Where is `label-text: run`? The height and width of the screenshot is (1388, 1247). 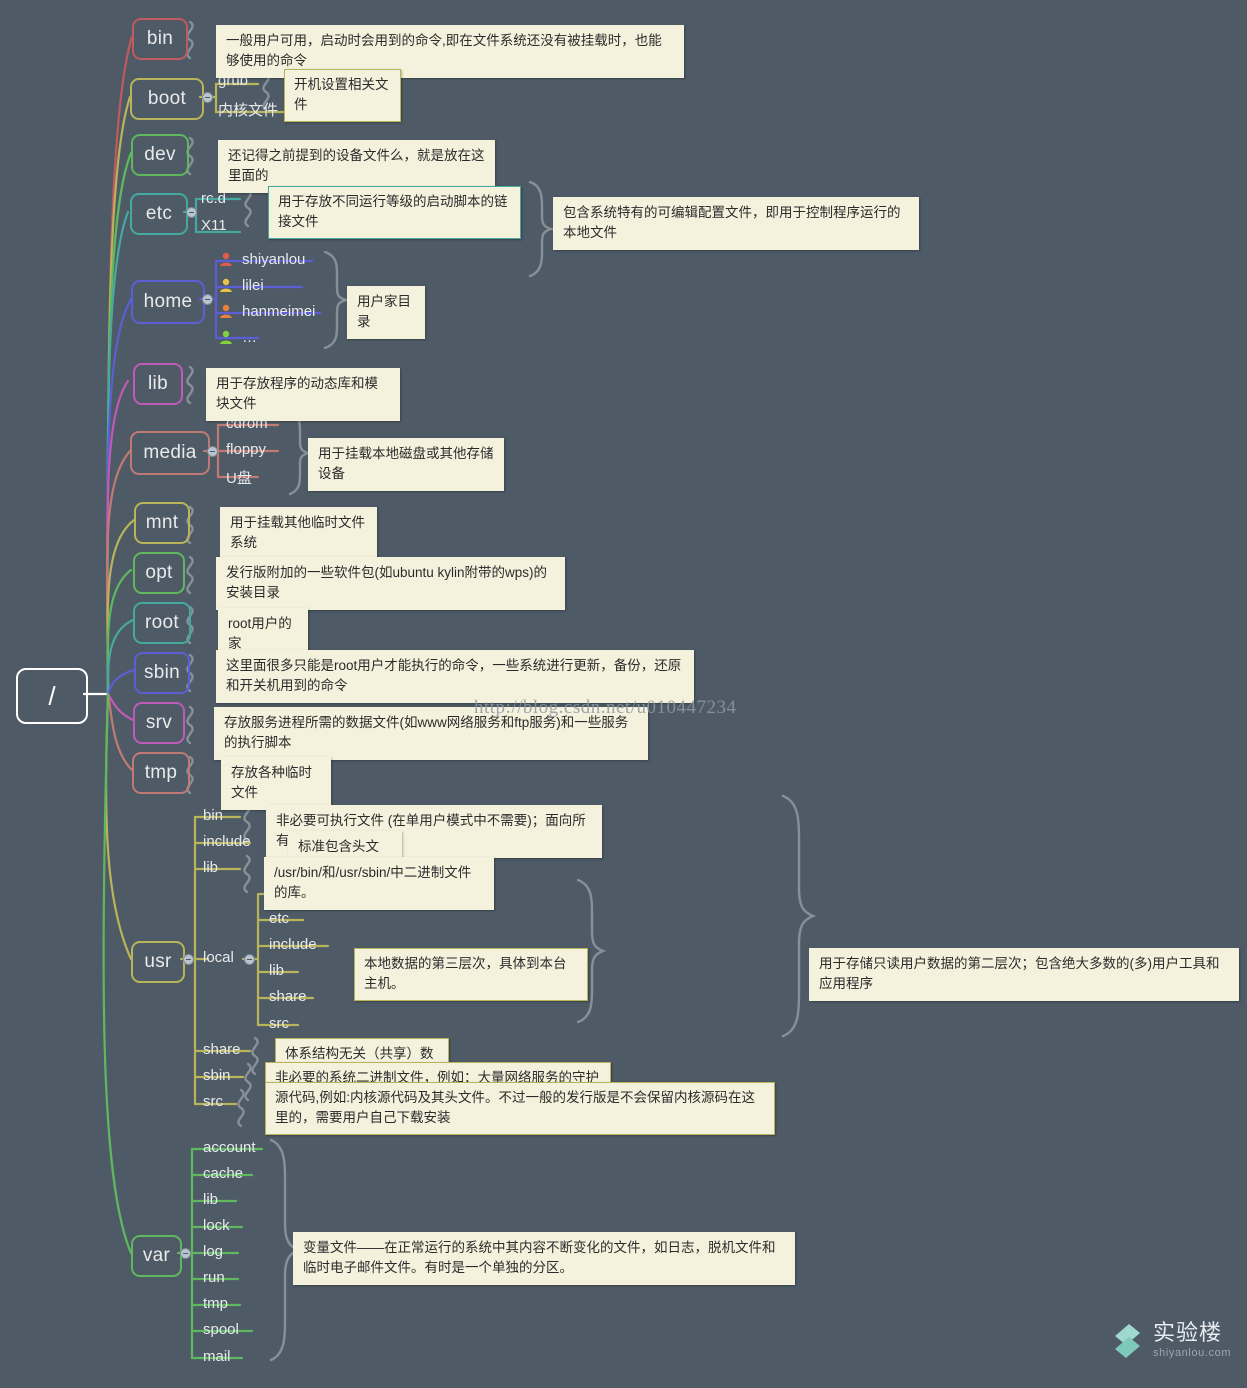 label-text: run is located at coordinates (214, 1277).